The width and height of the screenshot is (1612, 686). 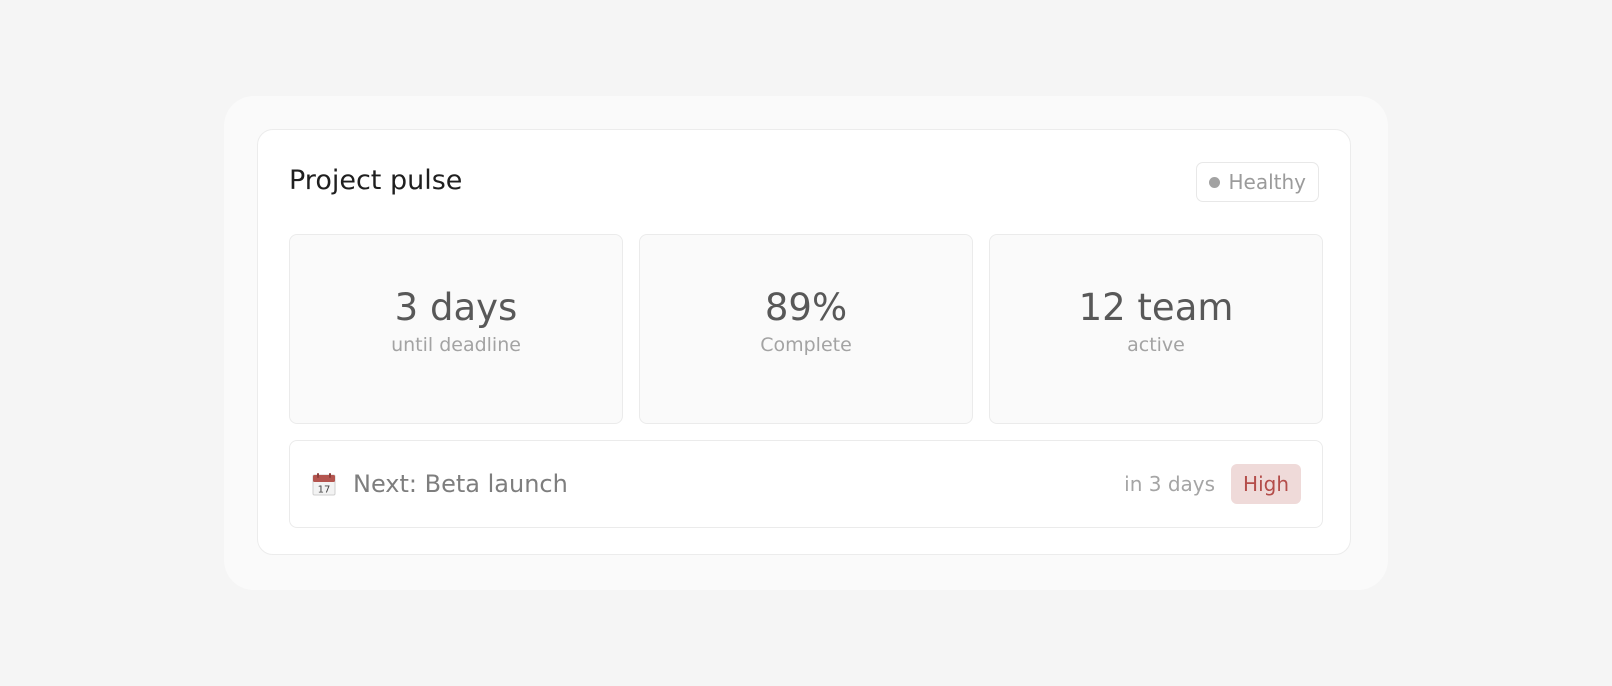 I want to click on stat-label: until deadline, so click(x=456, y=345).